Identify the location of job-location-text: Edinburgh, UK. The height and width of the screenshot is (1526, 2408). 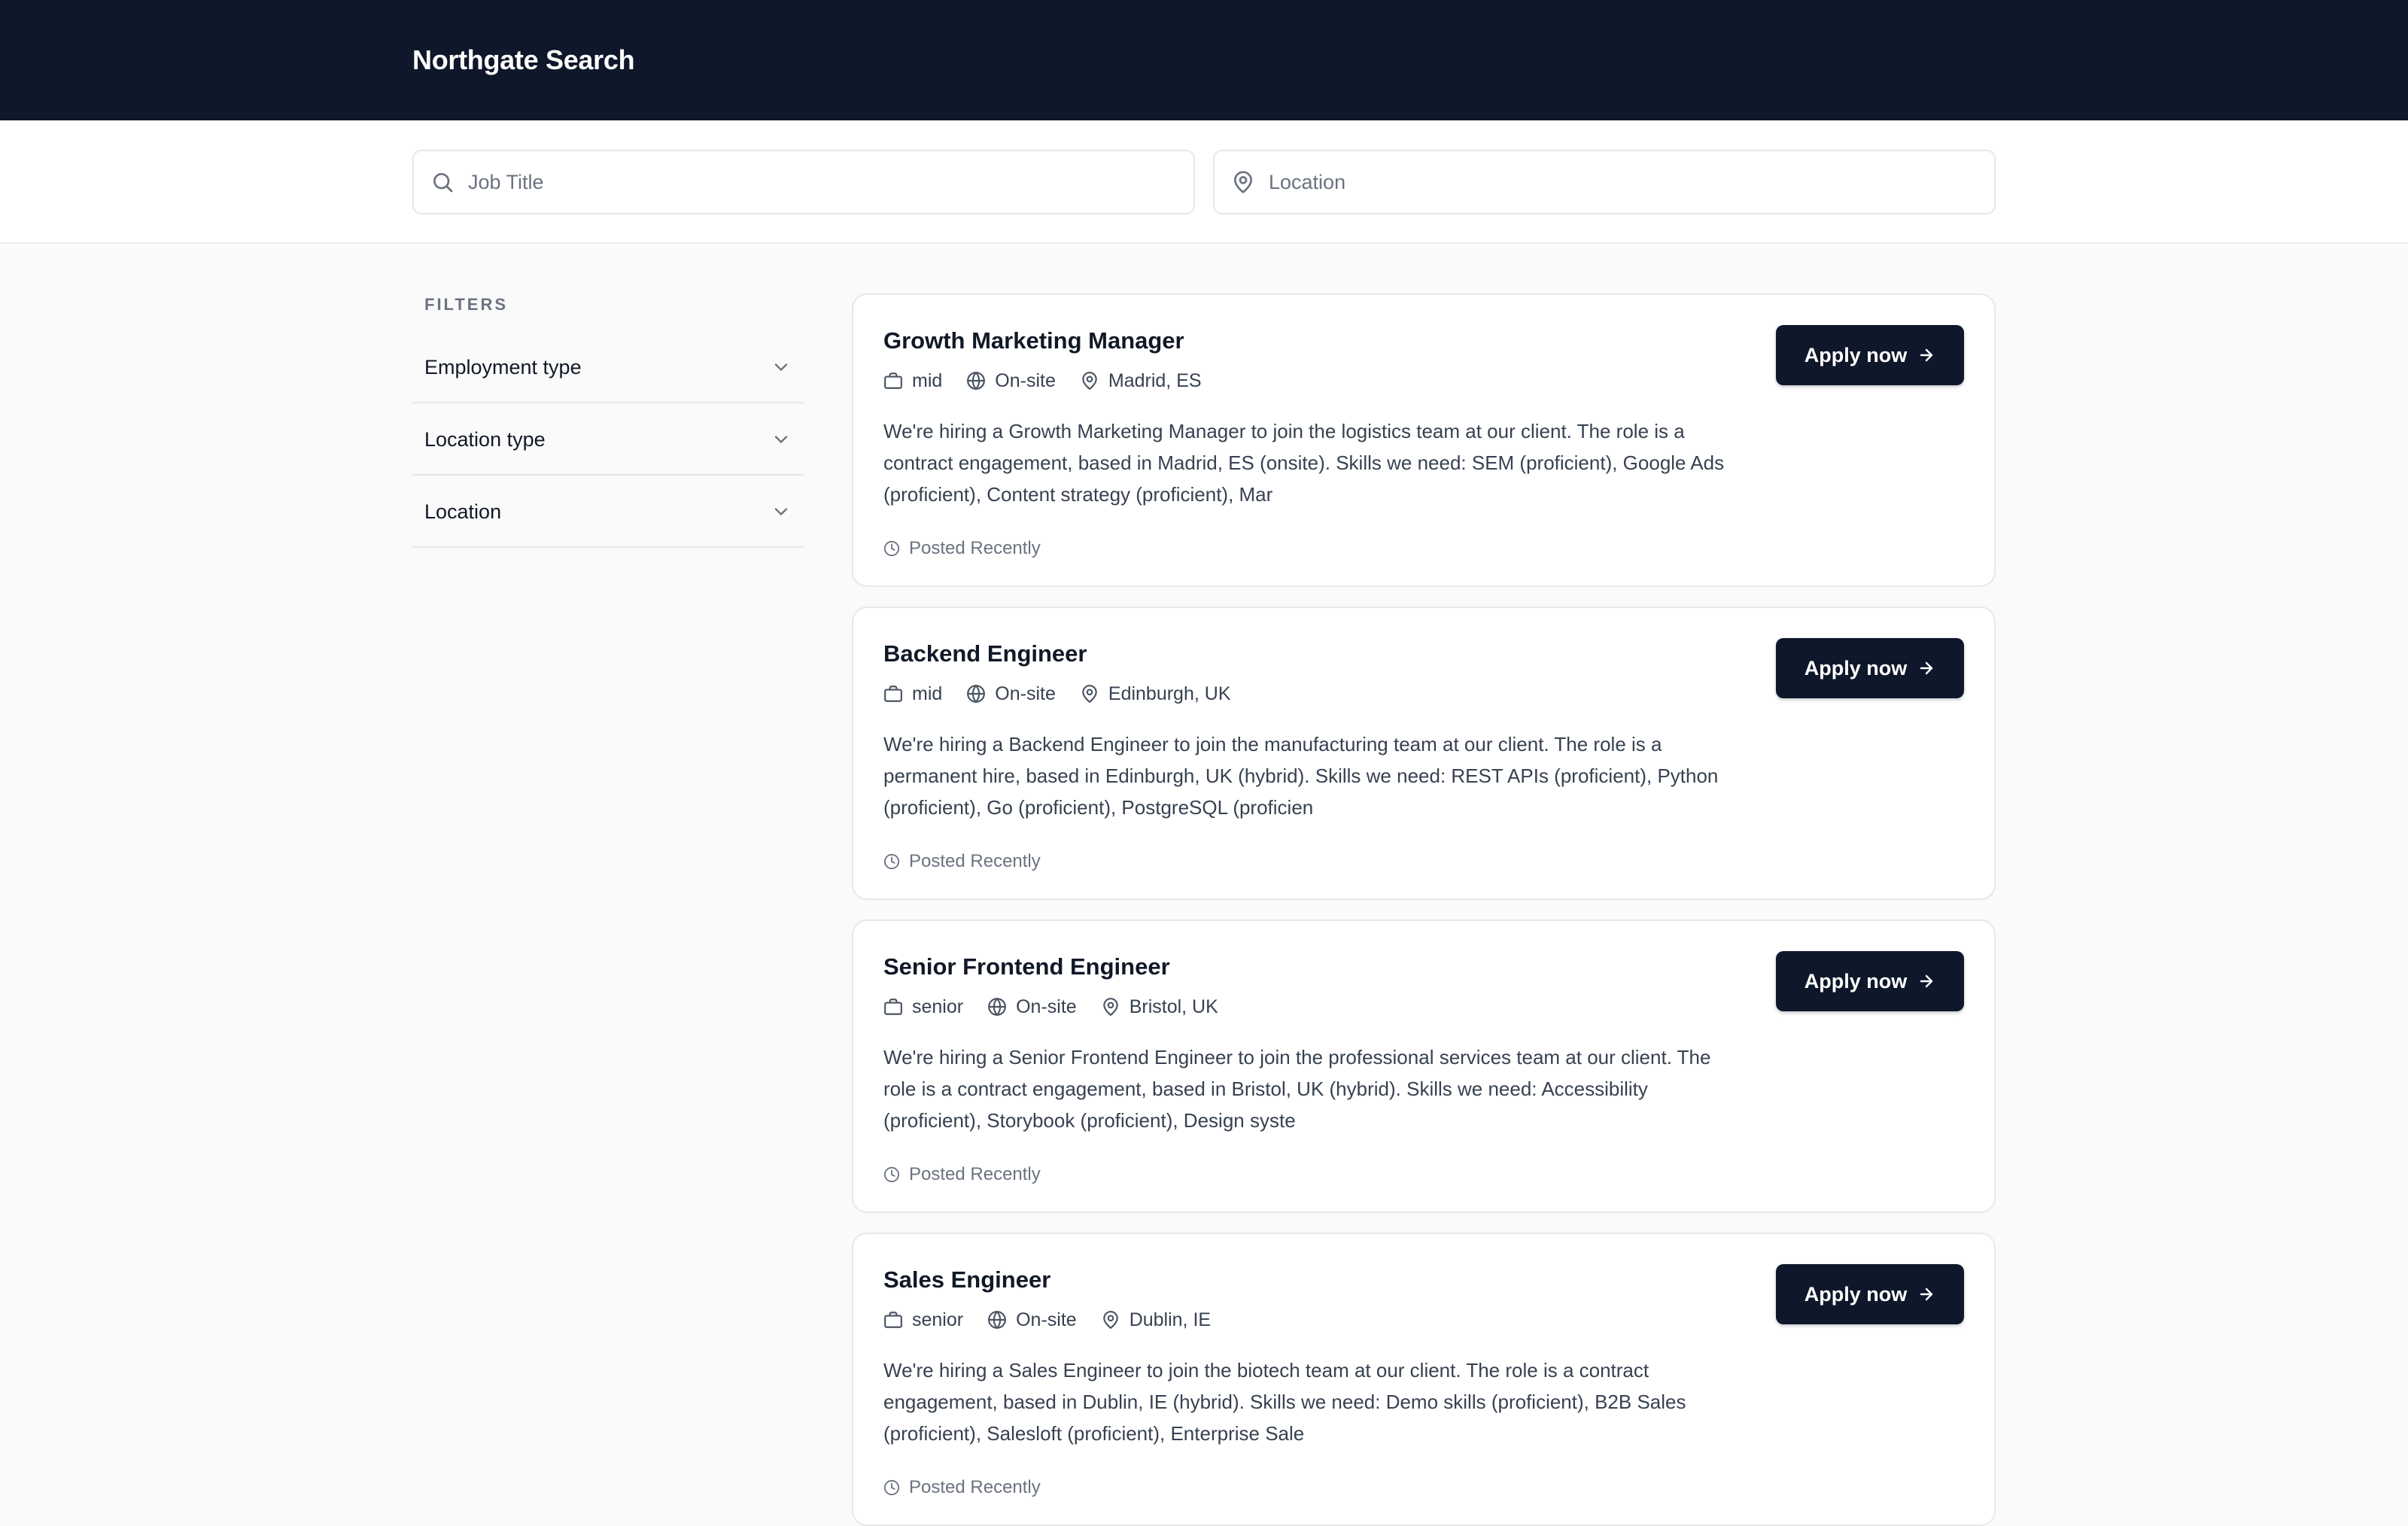
(1169, 693).